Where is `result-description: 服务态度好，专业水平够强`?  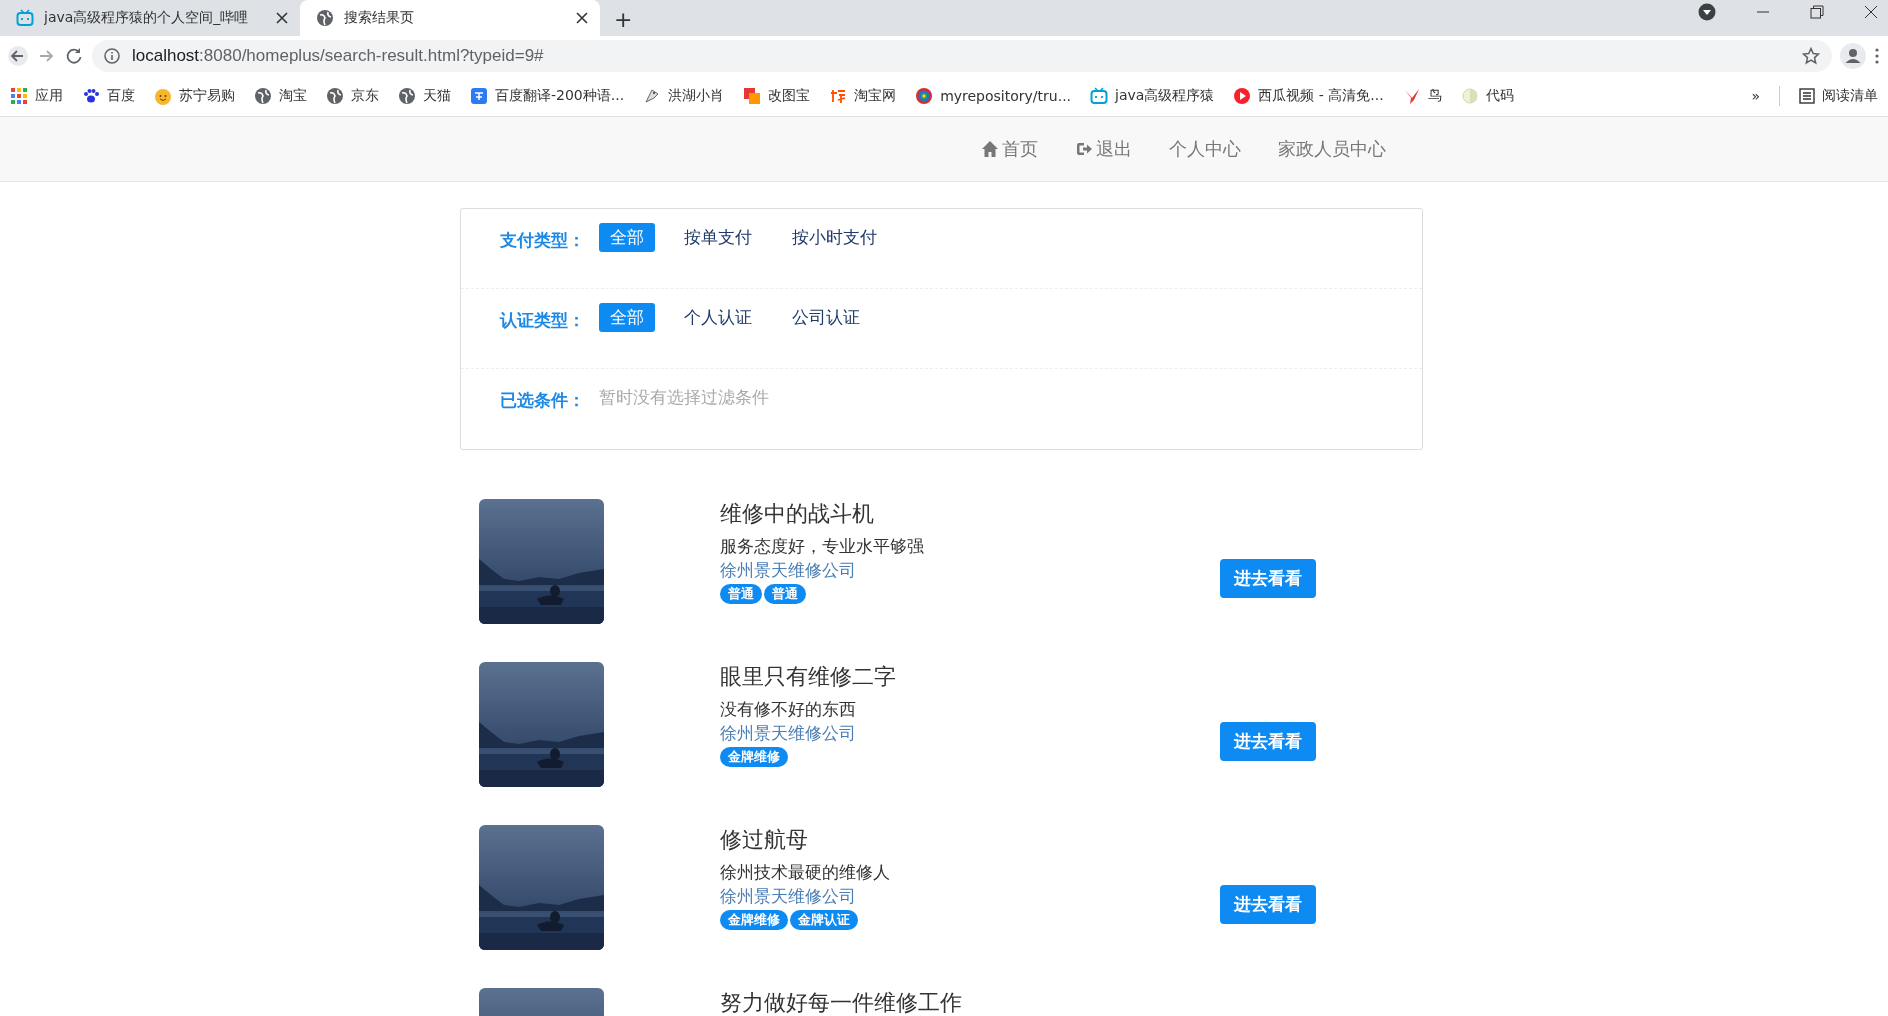
result-description: 服务态度好，专业水平够强 is located at coordinates (822, 546).